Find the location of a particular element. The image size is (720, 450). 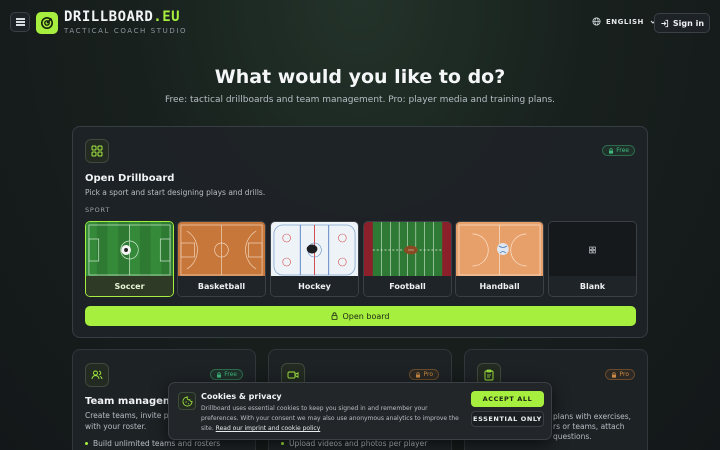

open-board-label: Open board is located at coordinates (366, 316).